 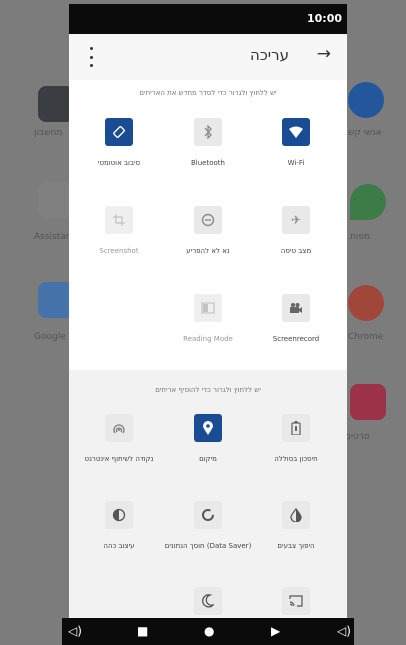 I want to click on more-vert-icon, so click(x=91, y=57).